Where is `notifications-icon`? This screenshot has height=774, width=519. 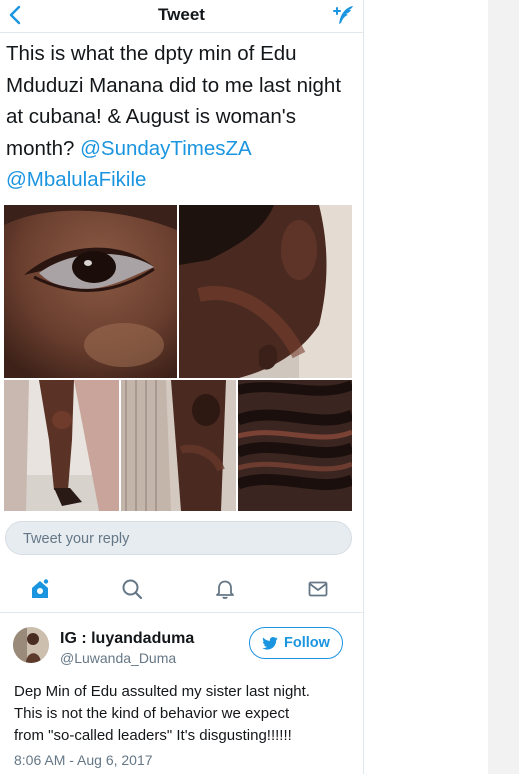
notifications-icon is located at coordinates (225, 589).